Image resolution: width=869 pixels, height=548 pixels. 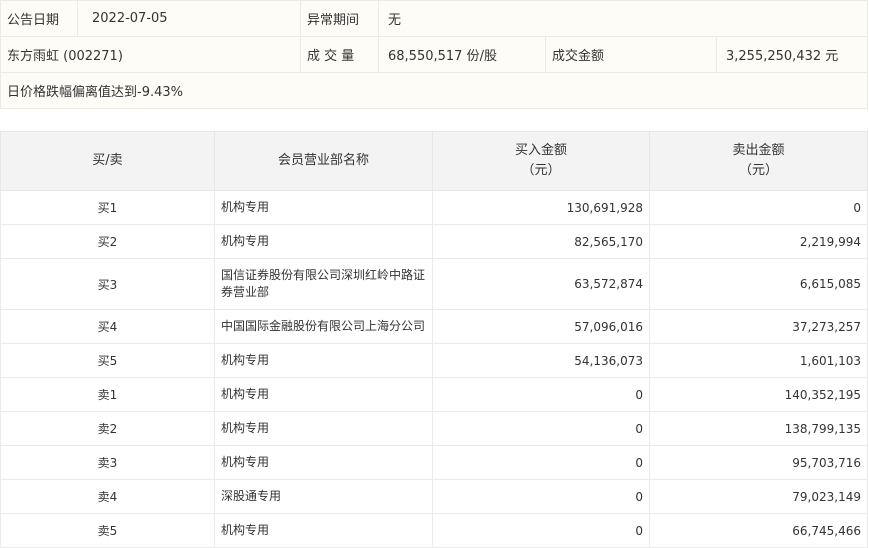 I want to click on row-side: 卖4, so click(x=107, y=496).